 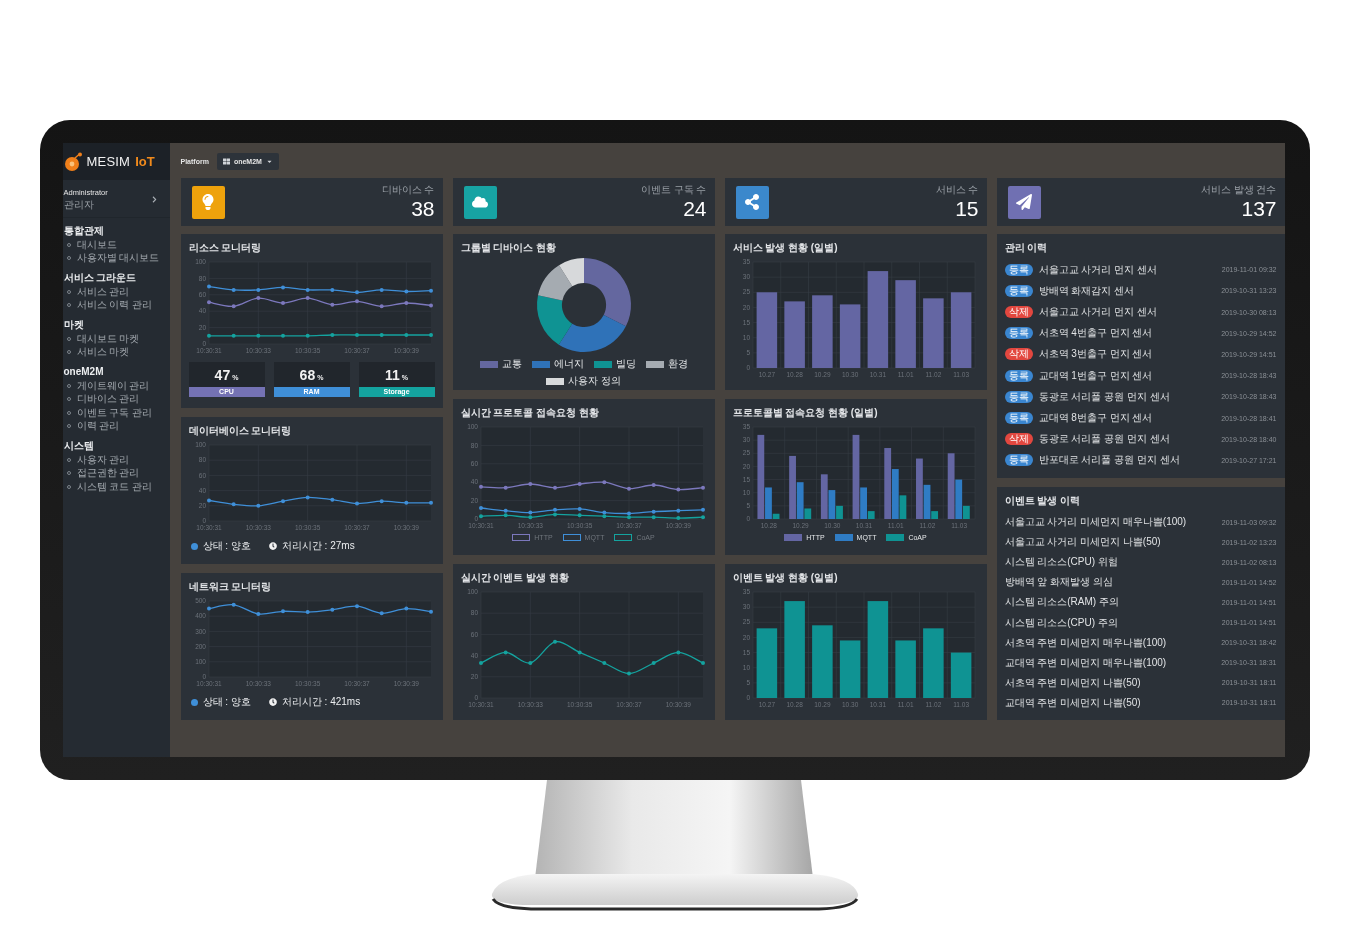 What do you see at coordinates (226, 161) in the screenshot?
I see `grid-icon` at bounding box center [226, 161].